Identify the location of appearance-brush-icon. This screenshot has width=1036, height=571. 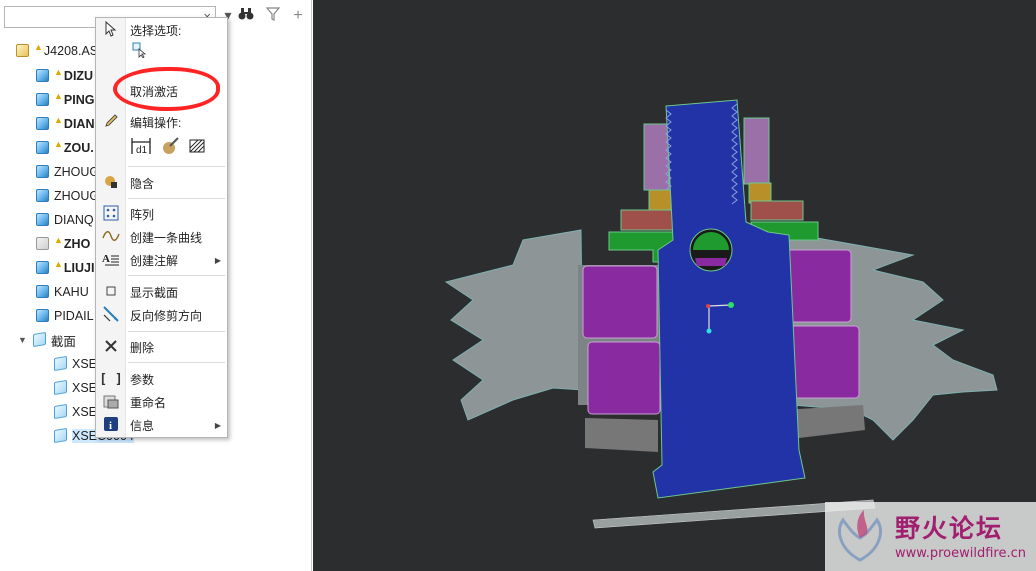
(170, 147).